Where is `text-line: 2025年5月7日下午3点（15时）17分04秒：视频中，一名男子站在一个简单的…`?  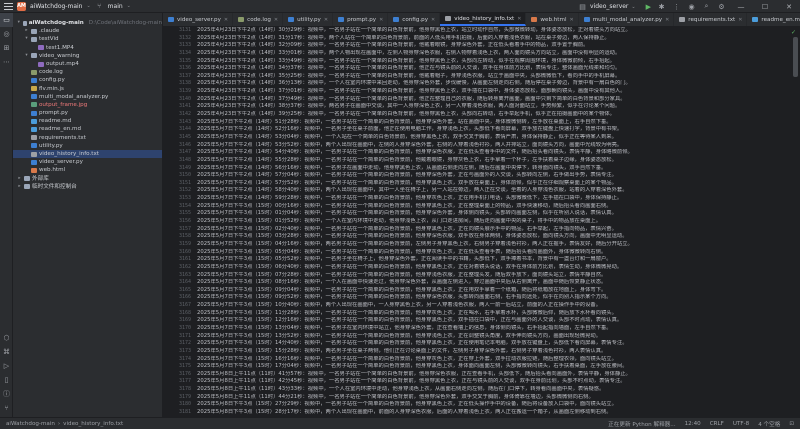 text-line: 2025年5月7日下午3点（15时）17分04秒：视频中，一名男子站在一个简单的… is located at coordinates (492, 367).